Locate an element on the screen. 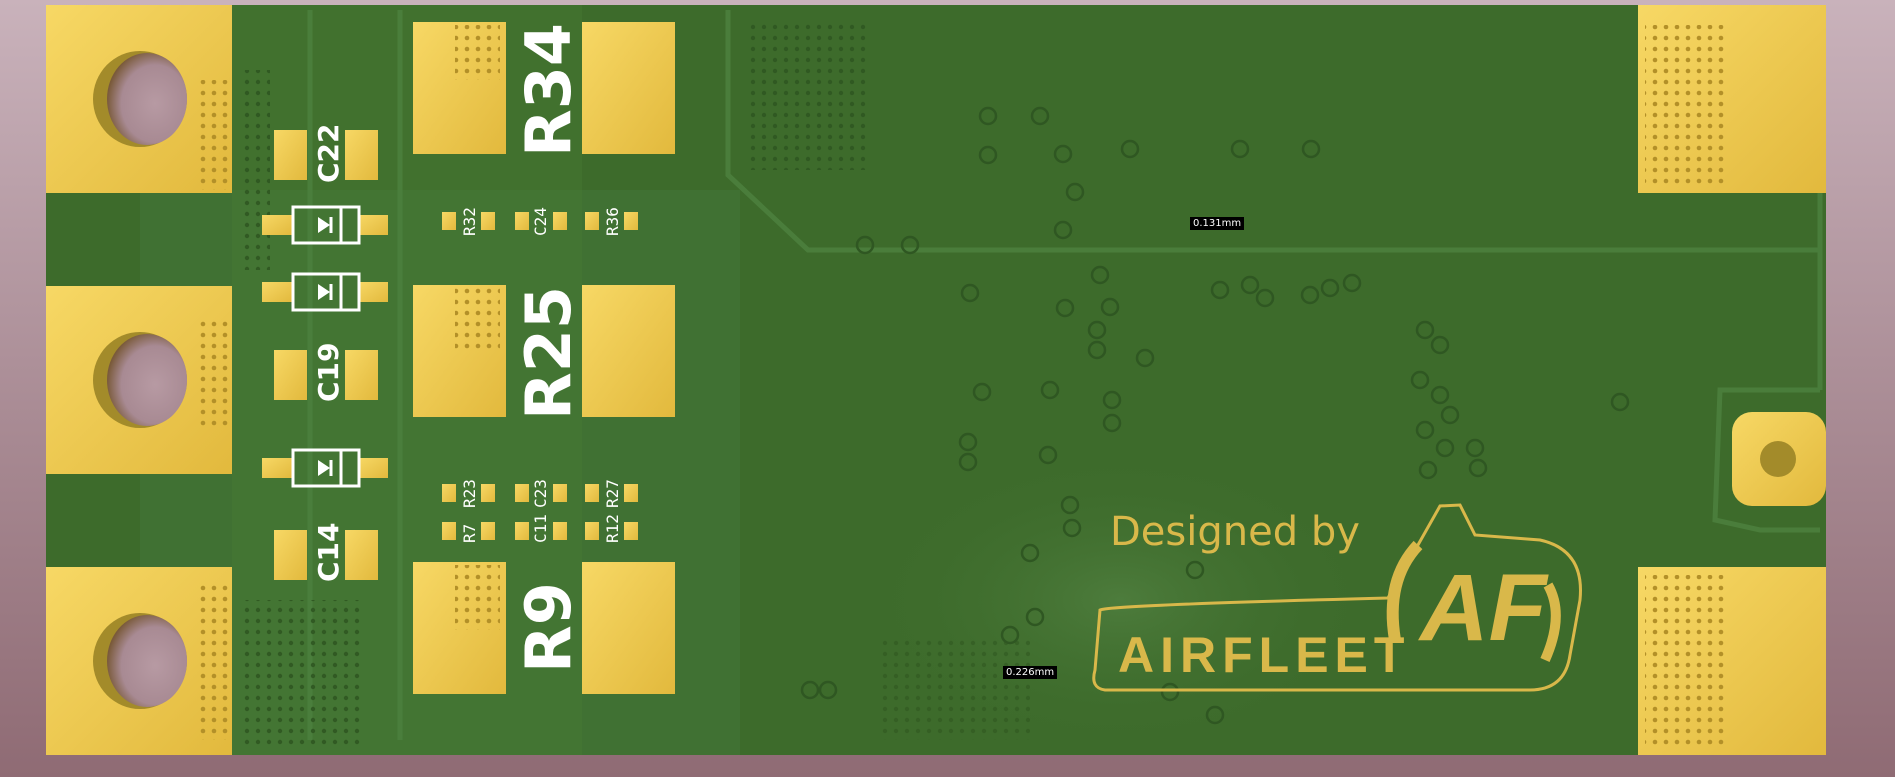 The width and height of the screenshot is (1895, 777). terminal-pads is located at coordinates (139, 380).